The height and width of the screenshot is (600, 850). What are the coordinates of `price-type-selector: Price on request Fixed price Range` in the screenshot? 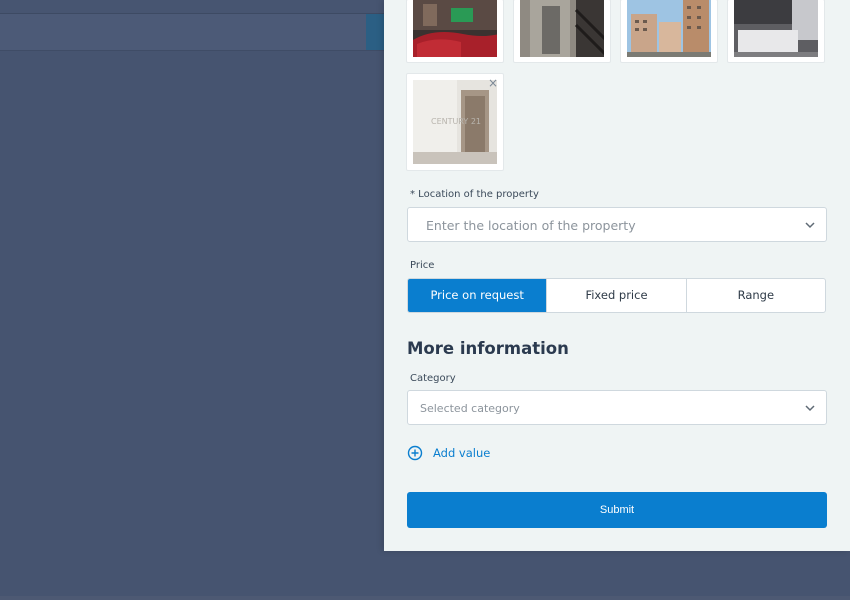 It's located at (616, 295).